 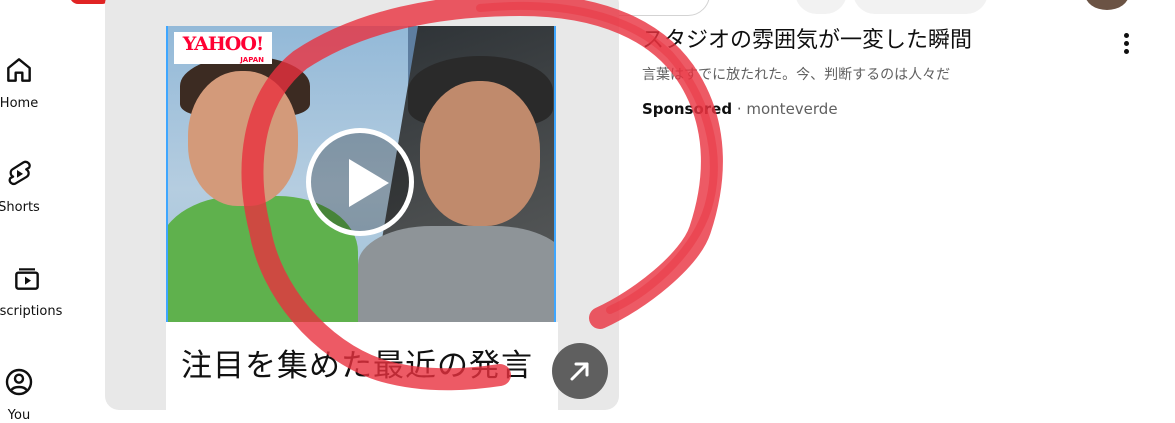 I want to click on advertiser-name: monteverde, so click(x=791, y=109).